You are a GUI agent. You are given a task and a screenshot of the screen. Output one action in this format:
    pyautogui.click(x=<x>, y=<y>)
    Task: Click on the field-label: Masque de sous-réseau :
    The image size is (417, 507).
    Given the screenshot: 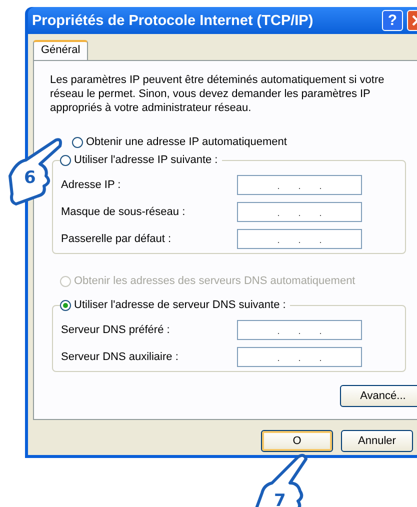 What is the action you would take?
    pyautogui.click(x=123, y=212)
    